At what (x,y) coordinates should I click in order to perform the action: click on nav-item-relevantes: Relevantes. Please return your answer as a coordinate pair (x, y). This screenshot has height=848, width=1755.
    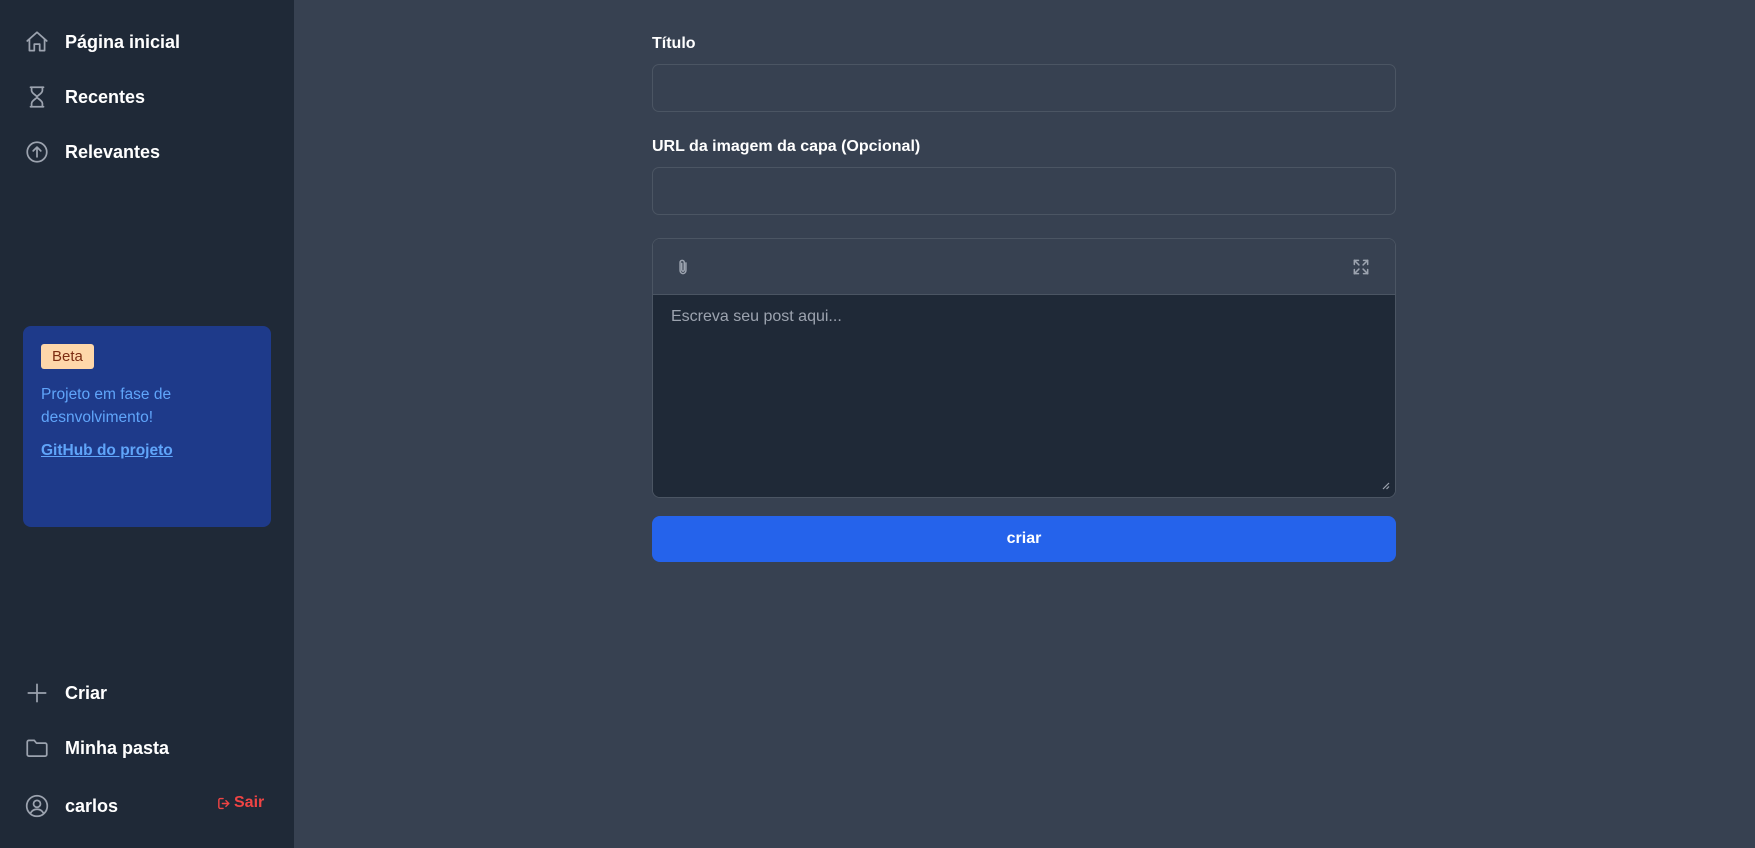
    Looking at the image, I should click on (92, 152).